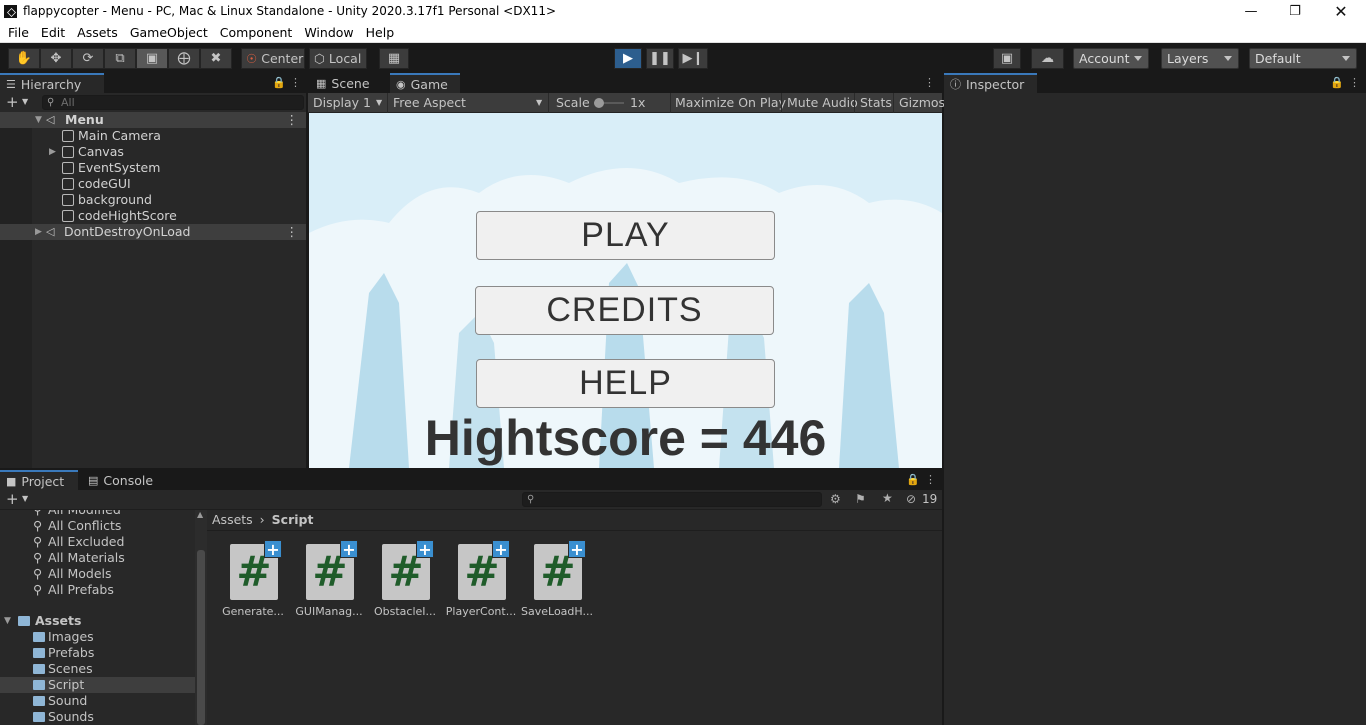 This screenshot has height=725, width=1366. Describe the element at coordinates (97, 32) in the screenshot. I see `menu-assets: Assets` at that location.